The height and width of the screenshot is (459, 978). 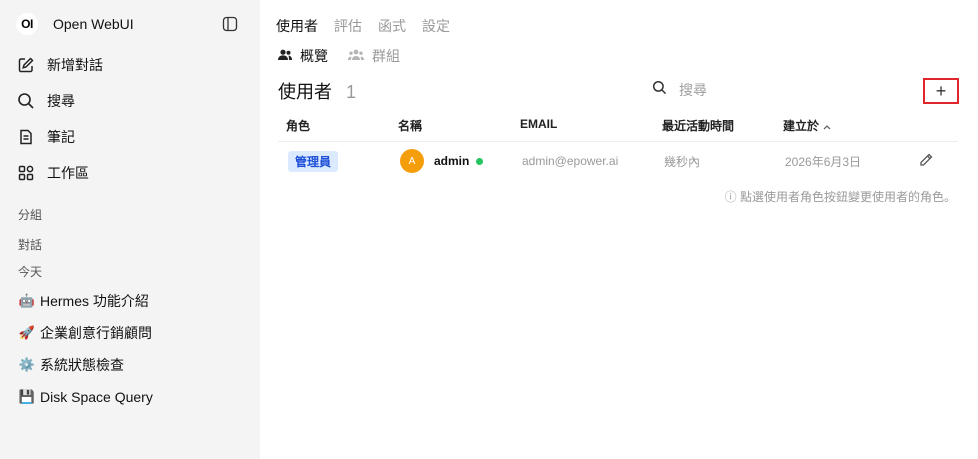 What do you see at coordinates (27, 396) in the screenshot?
I see `floppy-disk-icon: 💾` at bounding box center [27, 396].